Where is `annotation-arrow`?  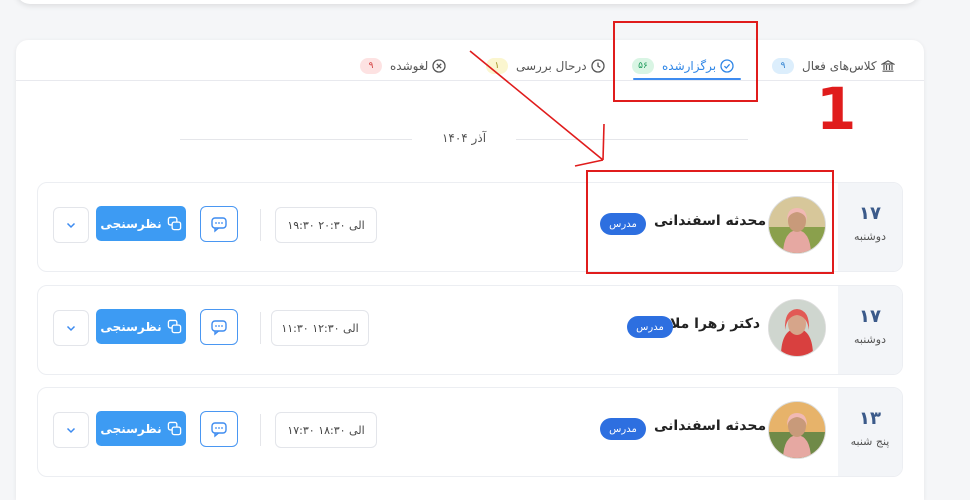
annotation-arrow is located at coordinates (537, 108).